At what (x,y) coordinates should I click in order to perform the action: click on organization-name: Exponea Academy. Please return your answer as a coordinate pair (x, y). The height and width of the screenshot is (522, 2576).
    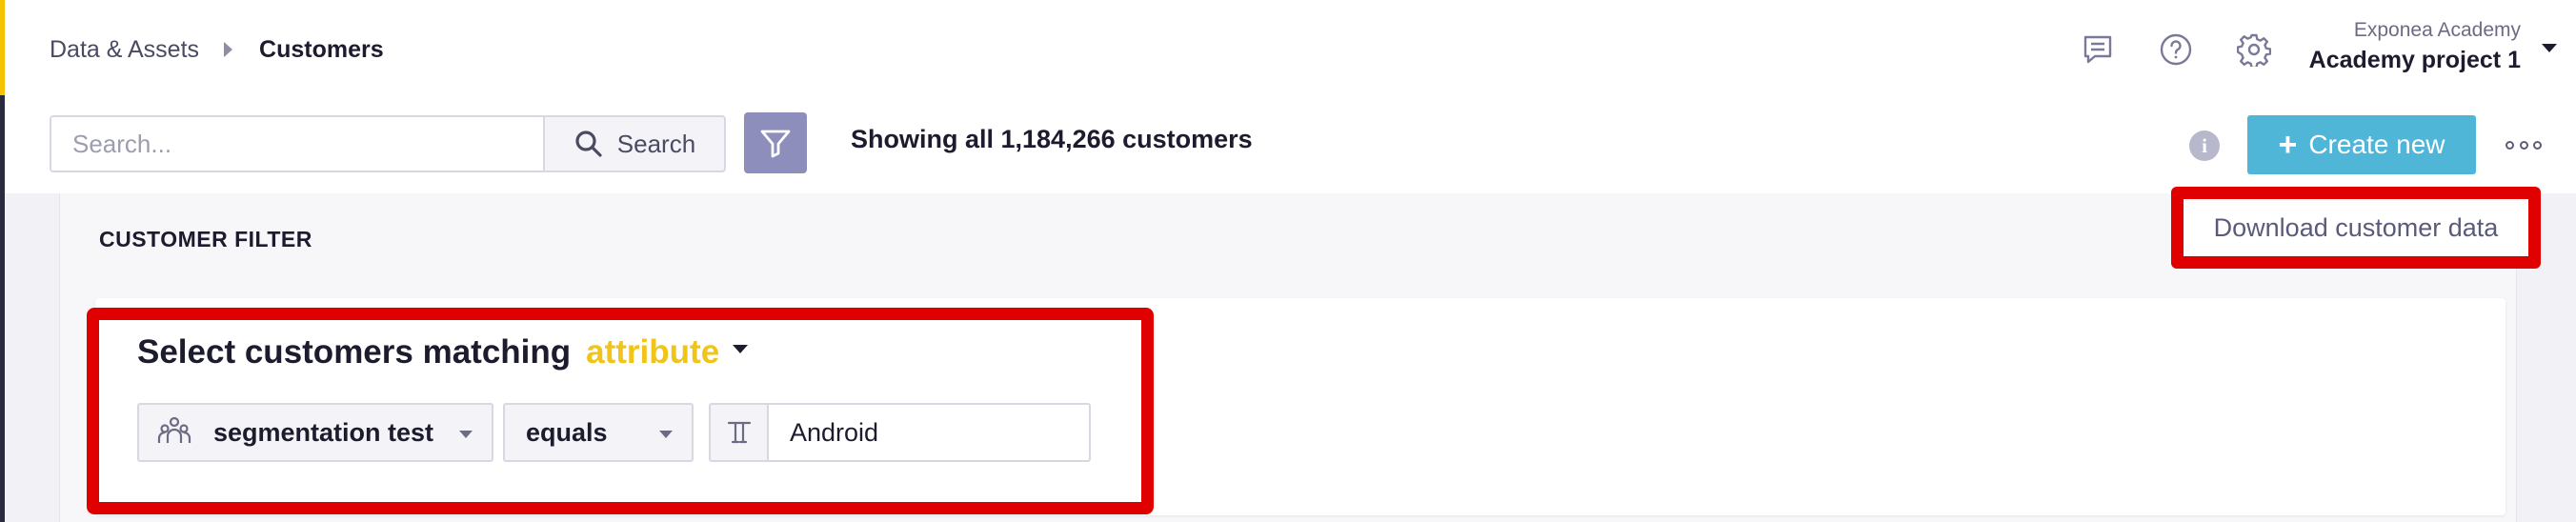
    Looking at the image, I should click on (2437, 30).